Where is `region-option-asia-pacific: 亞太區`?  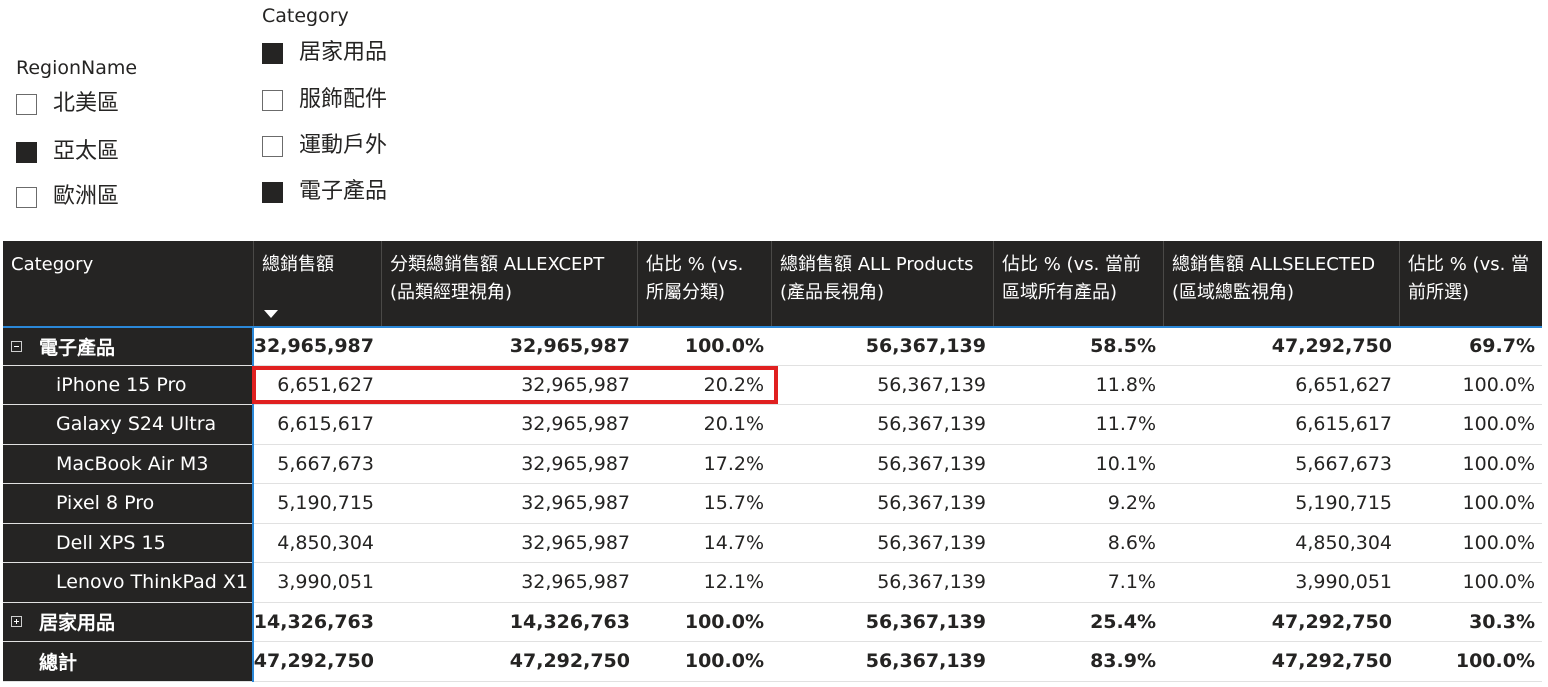 region-option-asia-pacific: 亞太區 is located at coordinates (67, 152).